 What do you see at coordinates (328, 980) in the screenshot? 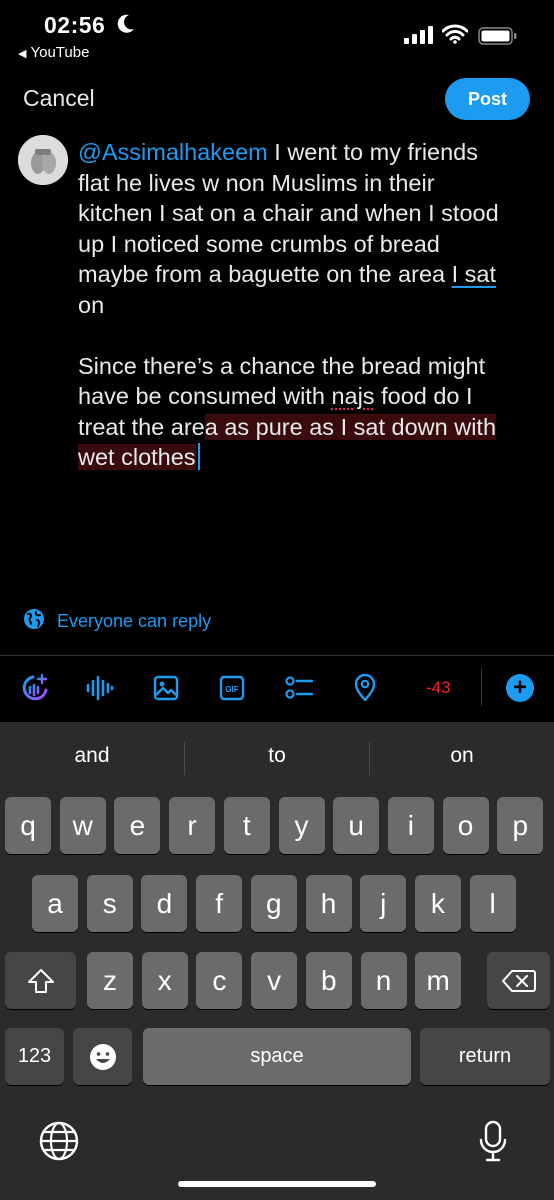
I see `key-b: b` at bounding box center [328, 980].